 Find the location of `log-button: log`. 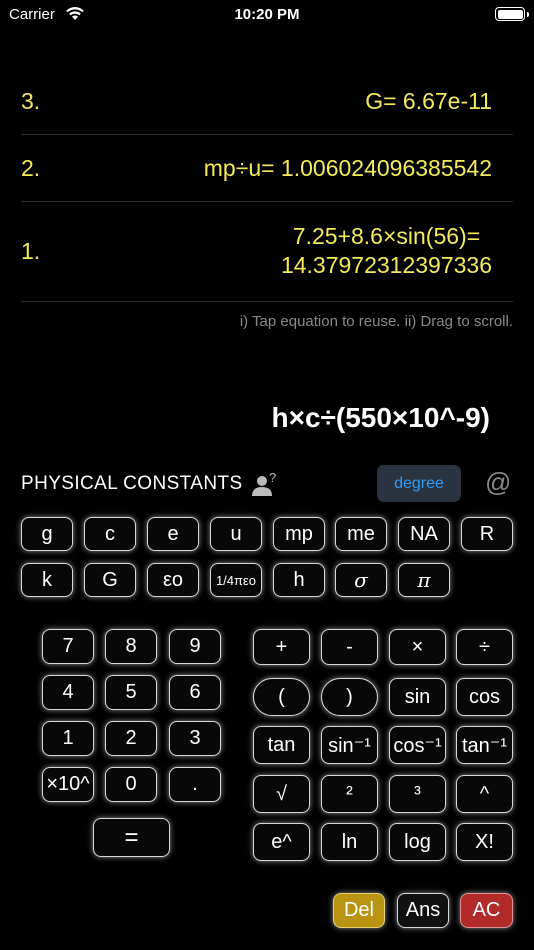

log-button: log is located at coordinates (417, 842).